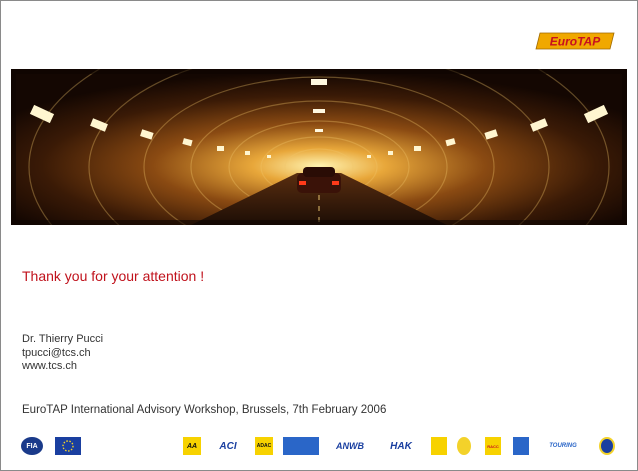 The image size is (638, 471). Describe the element at coordinates (301, 446) in the screenshot. I see `ampea-logo-icon` at that location.